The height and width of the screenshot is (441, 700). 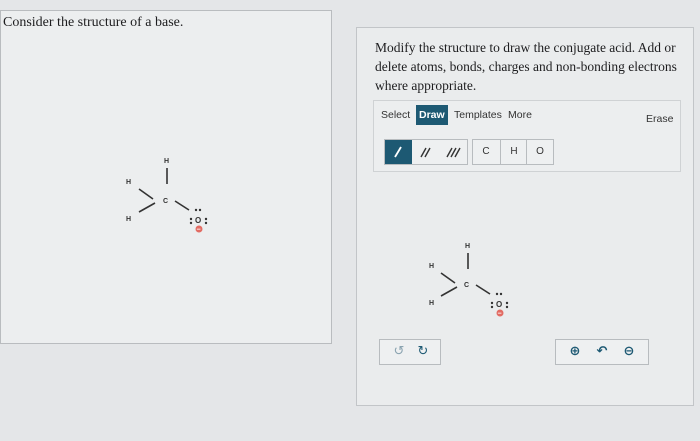 What do you see at coordinates (478, 115) in the screenshot?
I see `tab-templates: Templates` at bounding box center [478, 115].